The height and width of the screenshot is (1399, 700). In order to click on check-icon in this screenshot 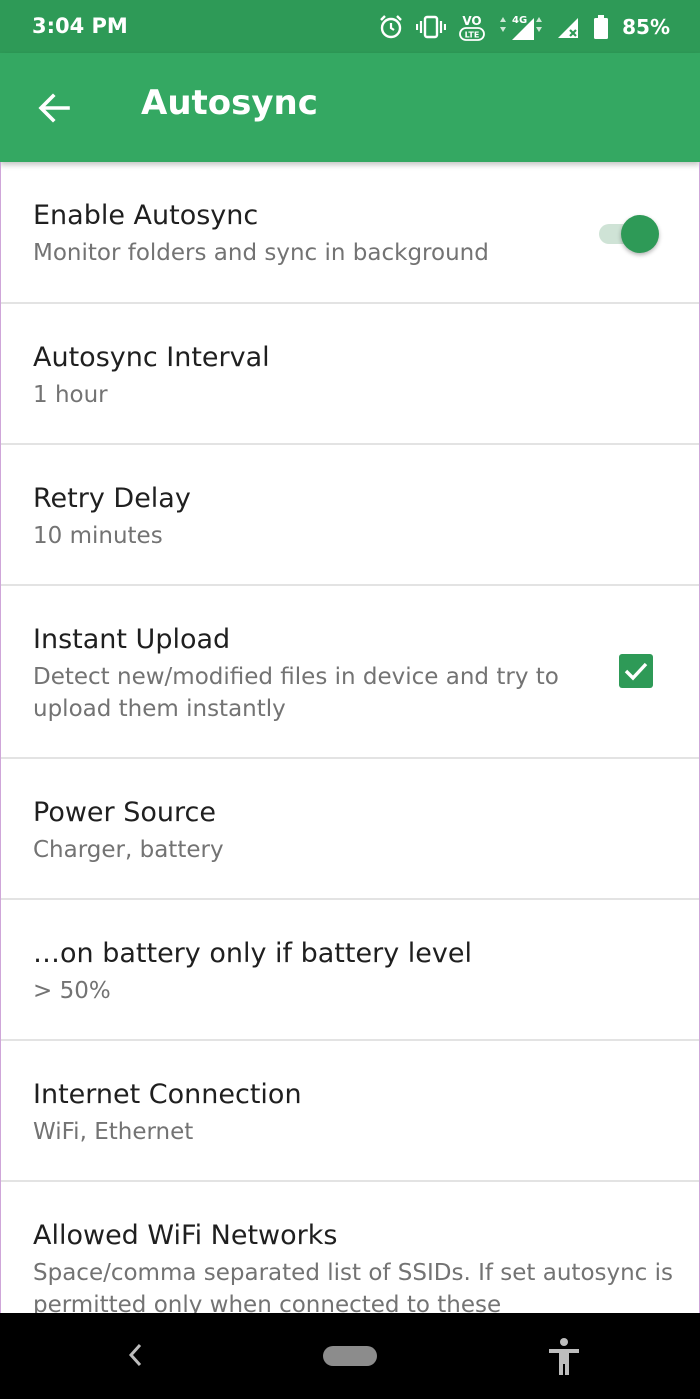, I will do `click(636, 671)`.